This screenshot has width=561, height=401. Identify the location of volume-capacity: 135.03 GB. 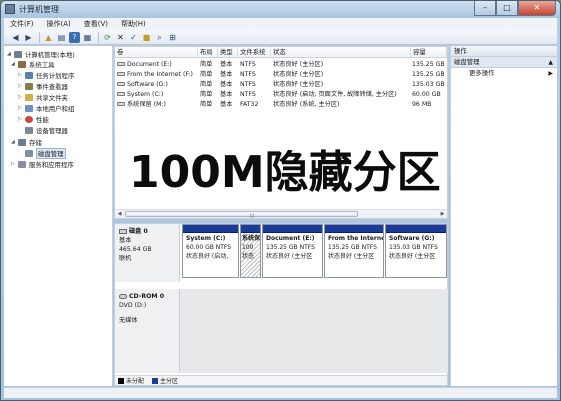
(428, 84).